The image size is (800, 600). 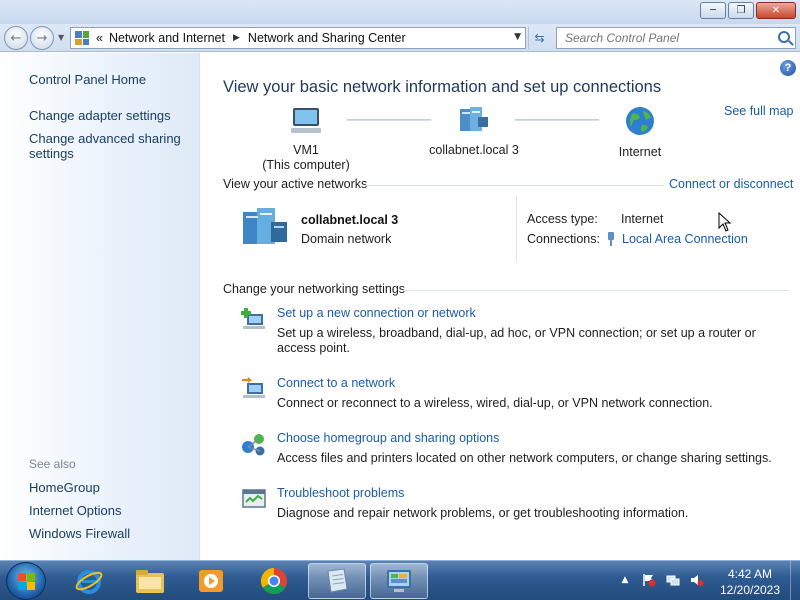 I want to click on task-title-link: Troubleshoot problems, so click(x=340, y=493).